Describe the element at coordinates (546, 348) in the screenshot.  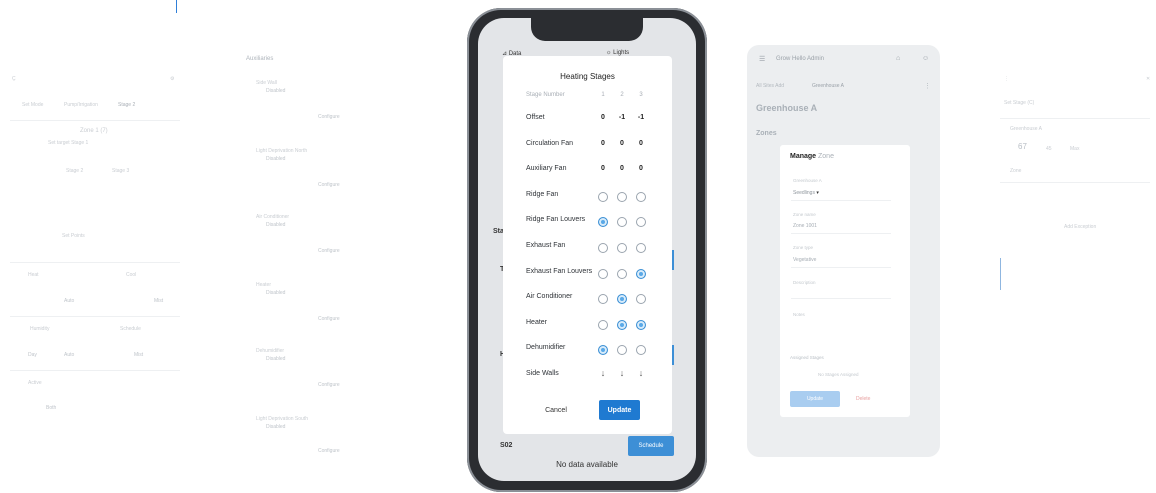
I see `stage-row-label: Dehumidifier` at that location.